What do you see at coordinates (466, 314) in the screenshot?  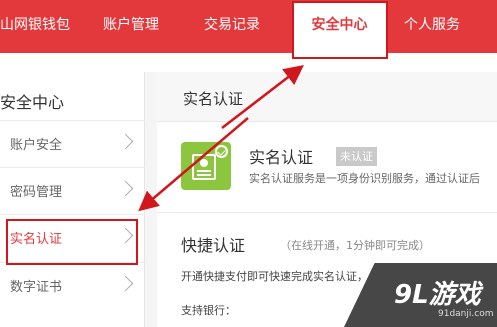 I see `watermark-url: 91danji.com` at bounding box center [466, 314].